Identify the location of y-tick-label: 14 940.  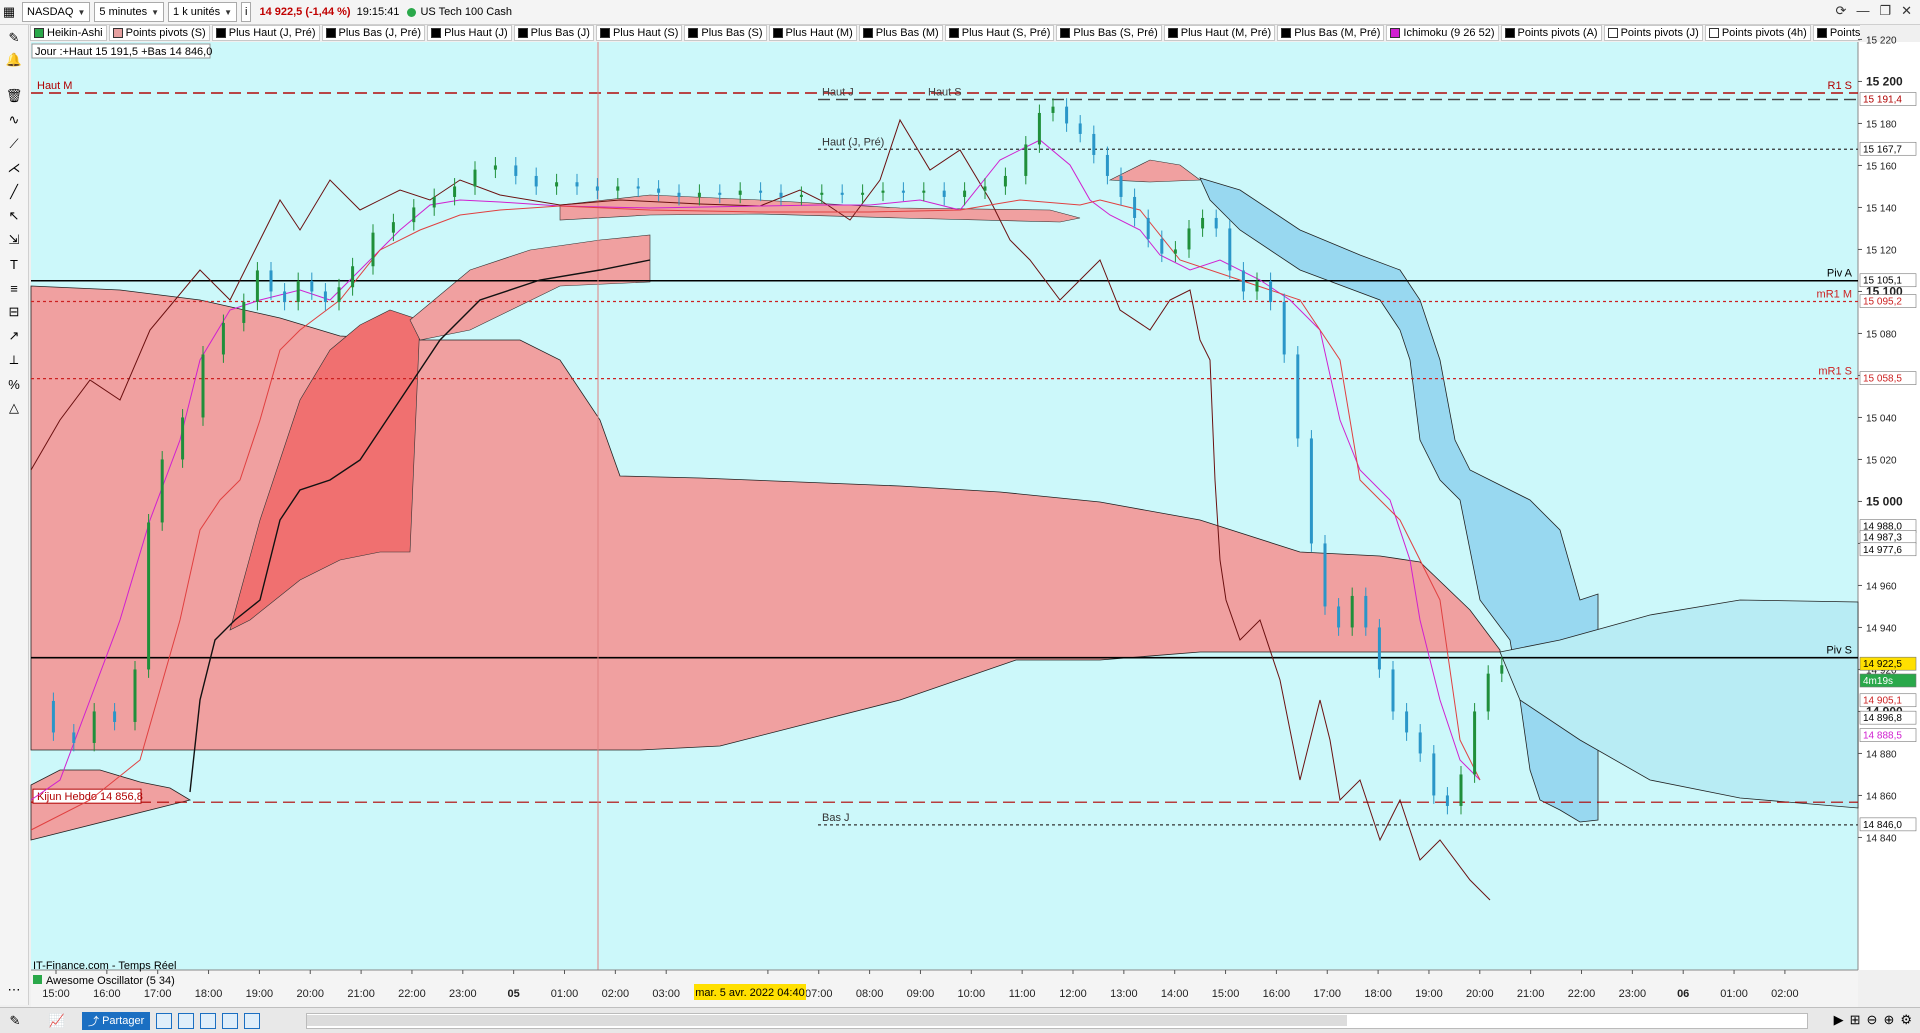
(1881, 628).